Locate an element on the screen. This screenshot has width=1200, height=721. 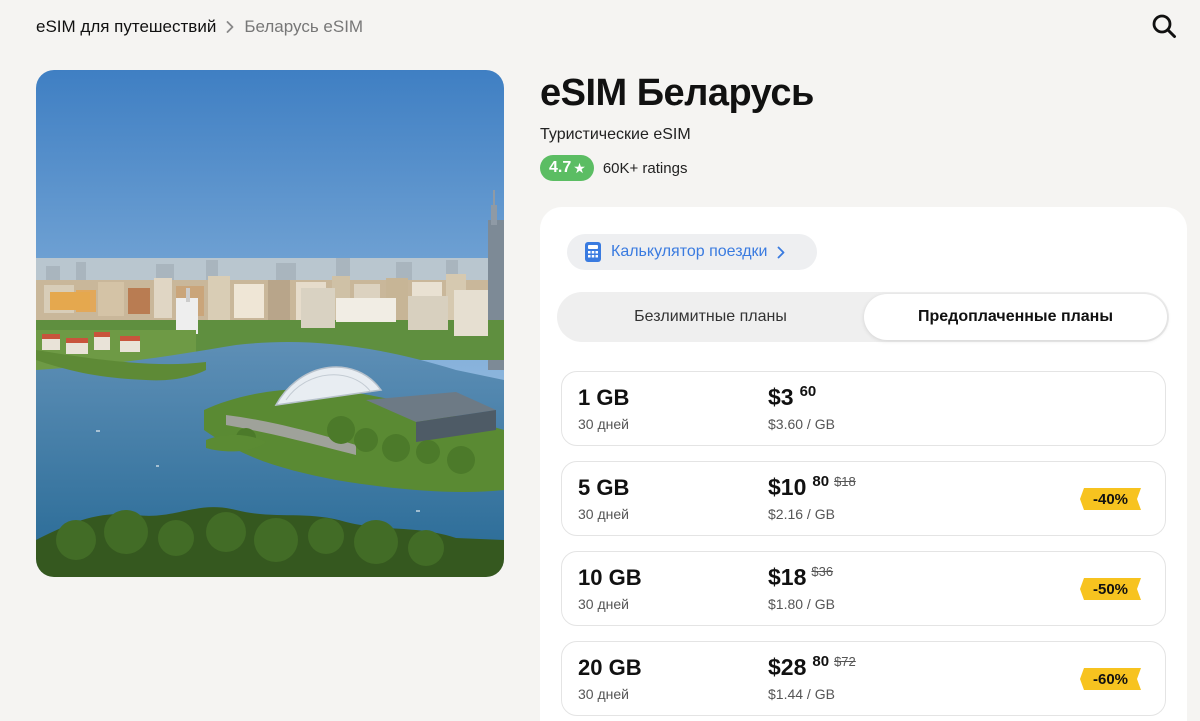
search-icon is located at coordinates (1164, 26).